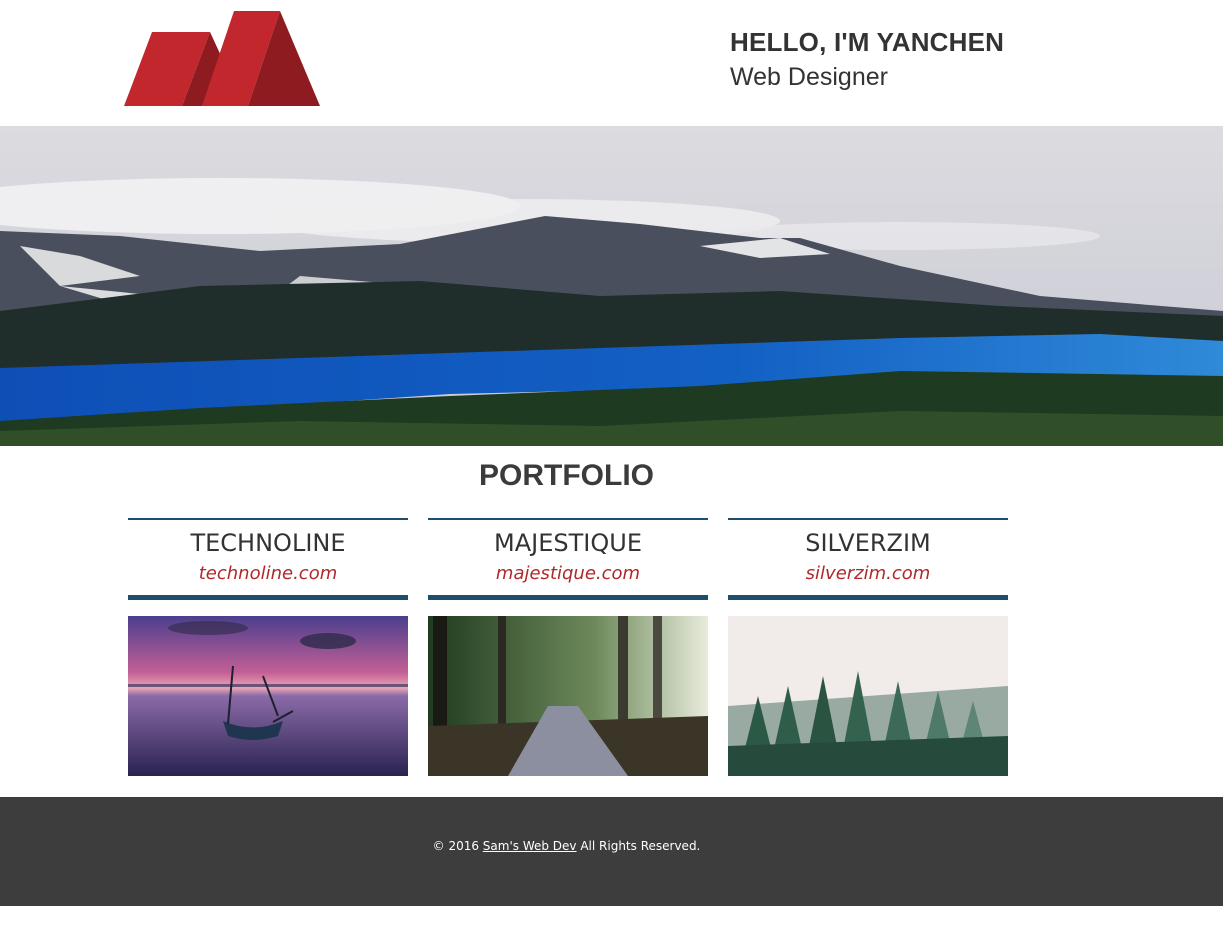  I want to click on intro-block: HELLO, I'M YANCHEN Web Designer, so click(867, 60).